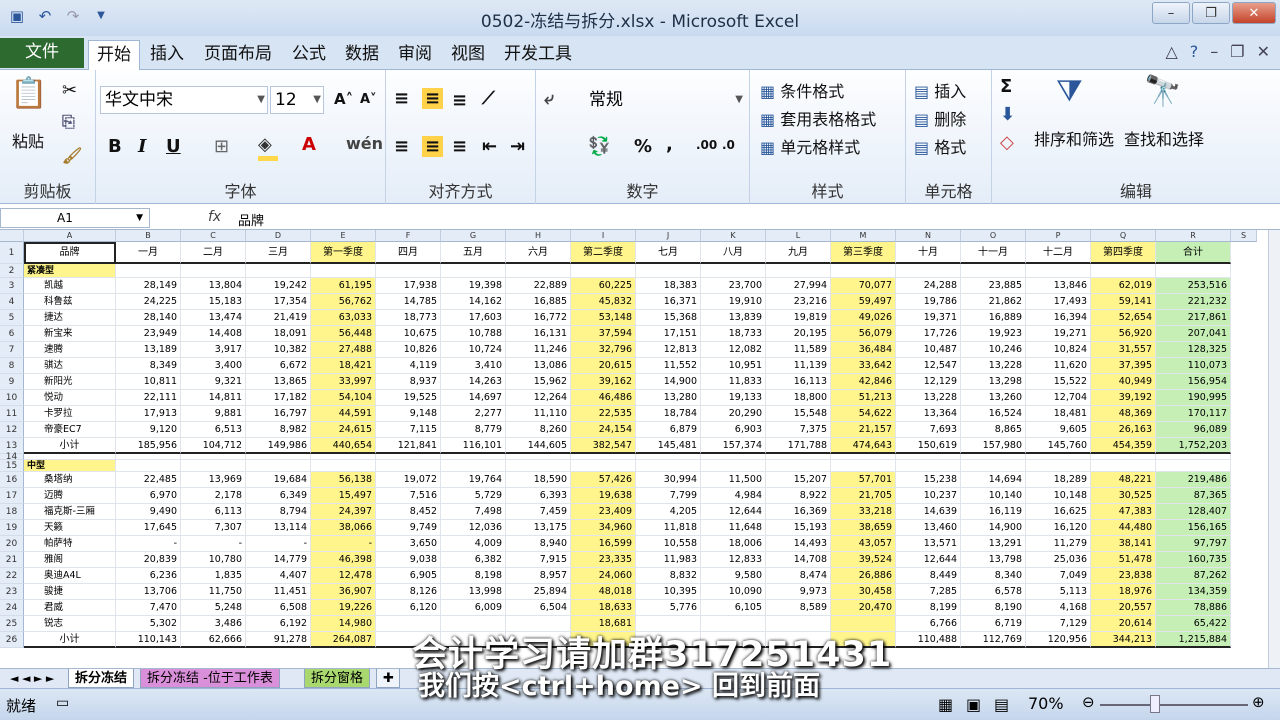 The width and height of the screenshot is (1280, 720). What do you see at coordinates (148, 236) in the screenshot?
I see `column-header-b: B` at bounding box center [148, 236].